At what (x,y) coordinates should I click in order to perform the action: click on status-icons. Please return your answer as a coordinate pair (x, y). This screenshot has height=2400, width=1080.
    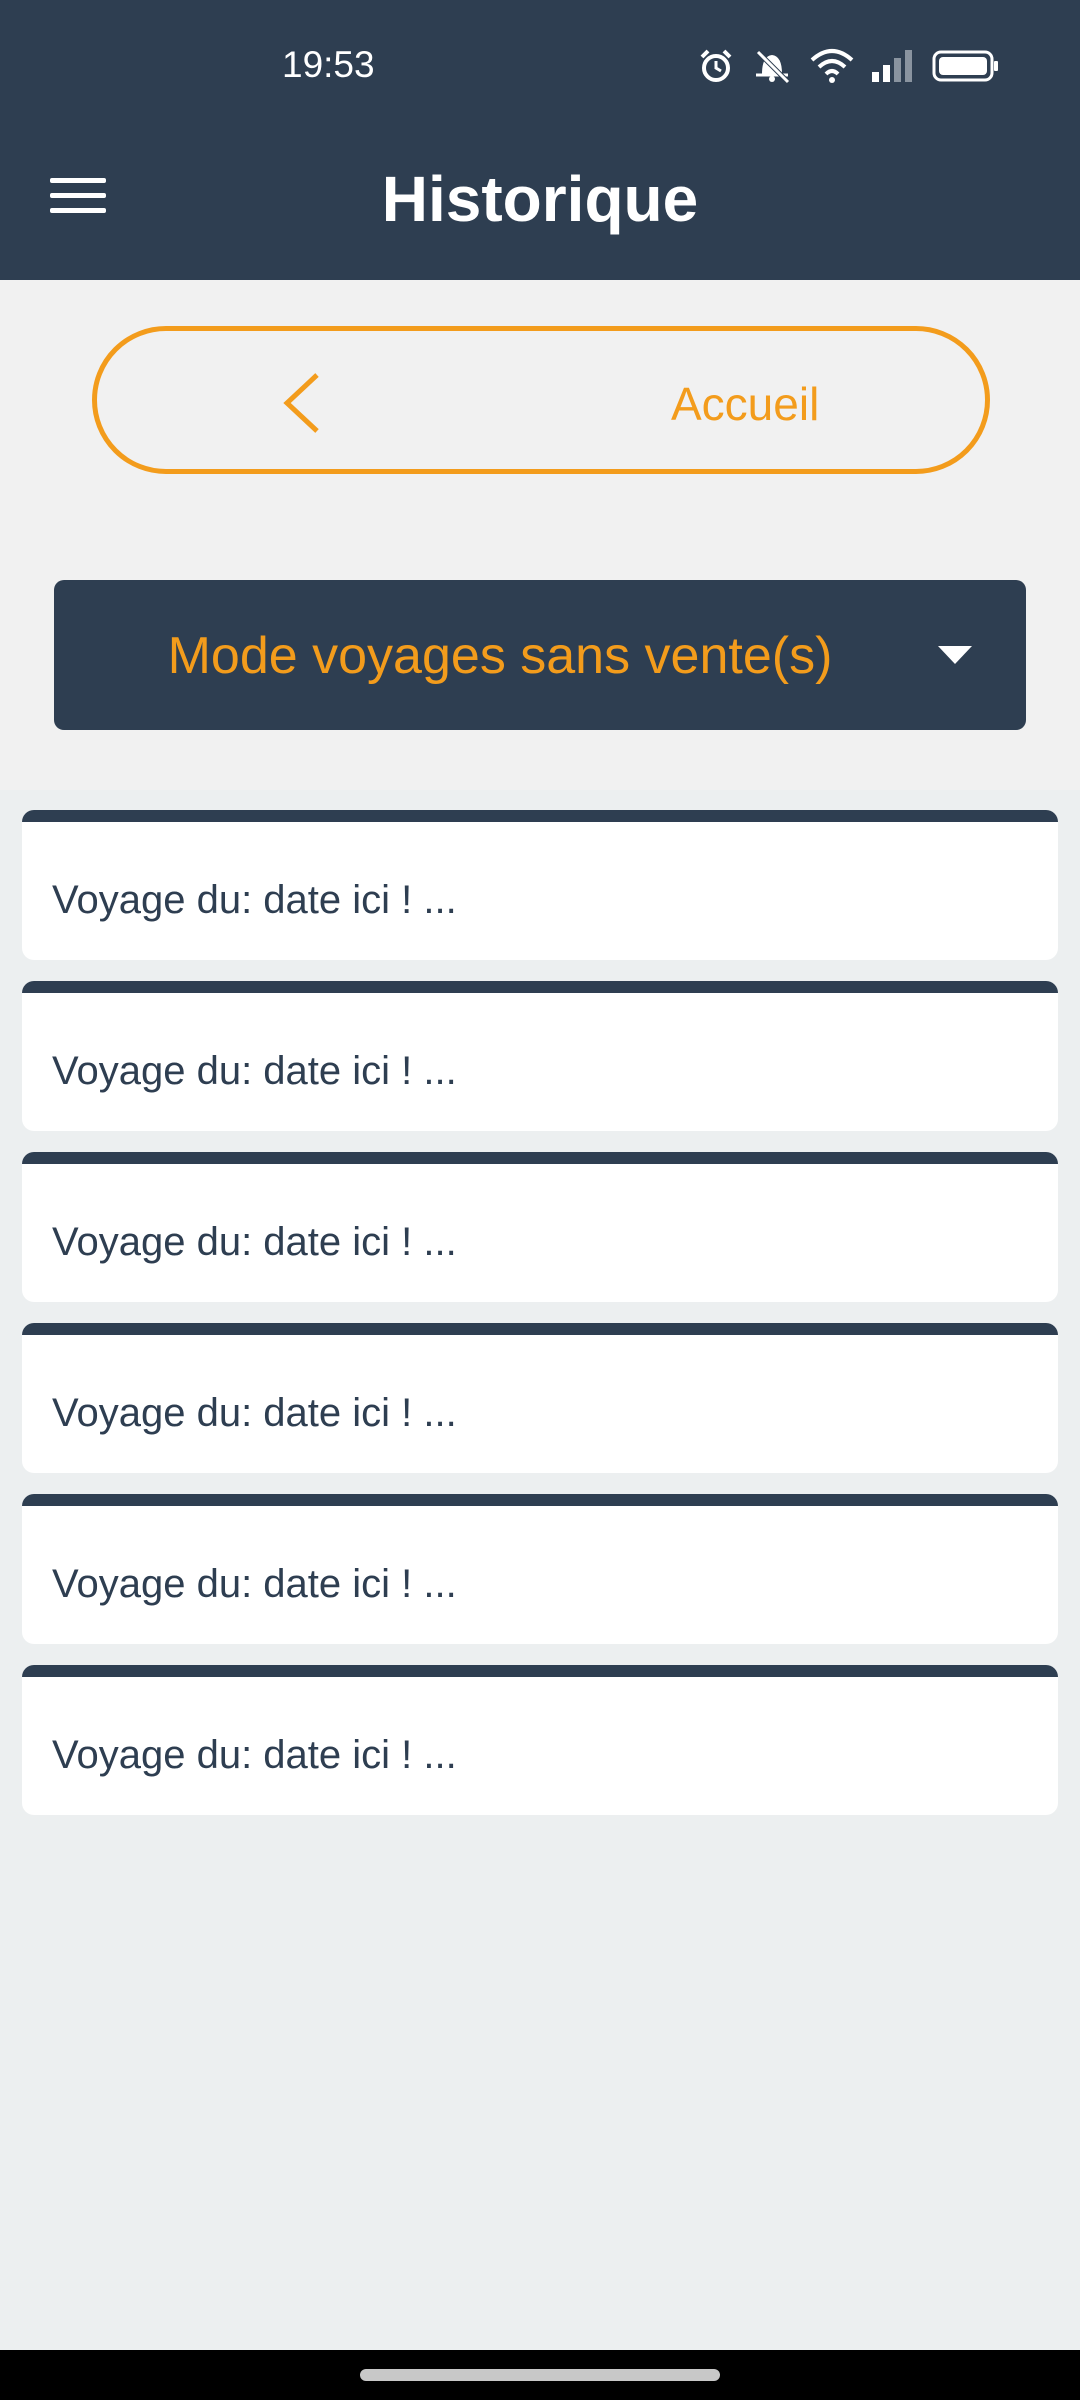
    Looking at the image, I should click on (849, 66).